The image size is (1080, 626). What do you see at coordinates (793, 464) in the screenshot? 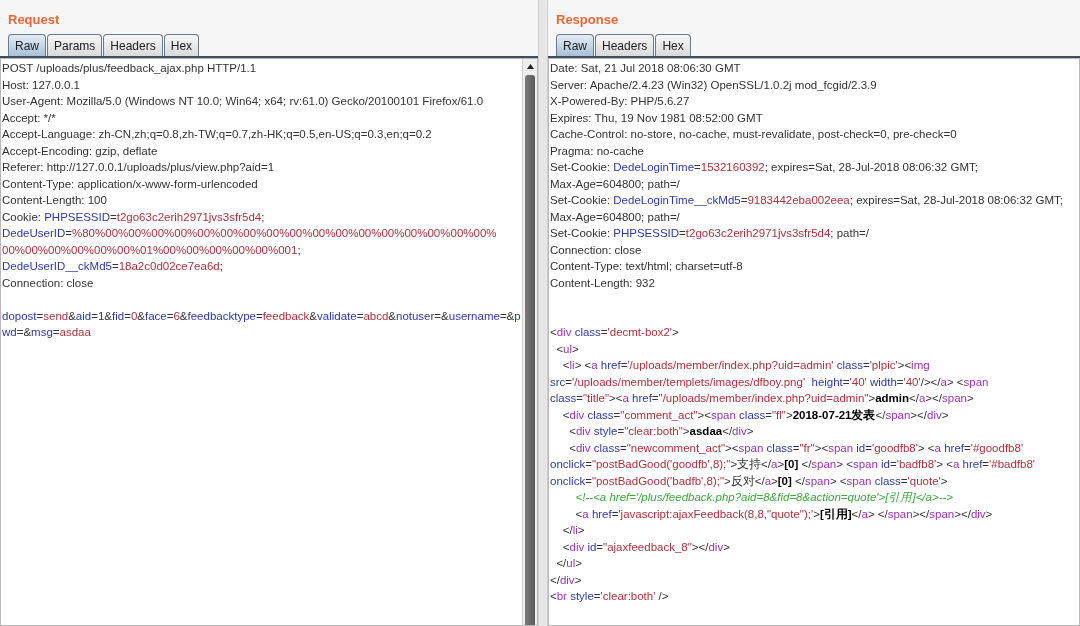
I see `code-line: onclick="postBadGood('goodfb',8);">支持</a>[0] </span> <span id='badfb8'> <a href='#badfb8'` at bounding box center [793, 464].